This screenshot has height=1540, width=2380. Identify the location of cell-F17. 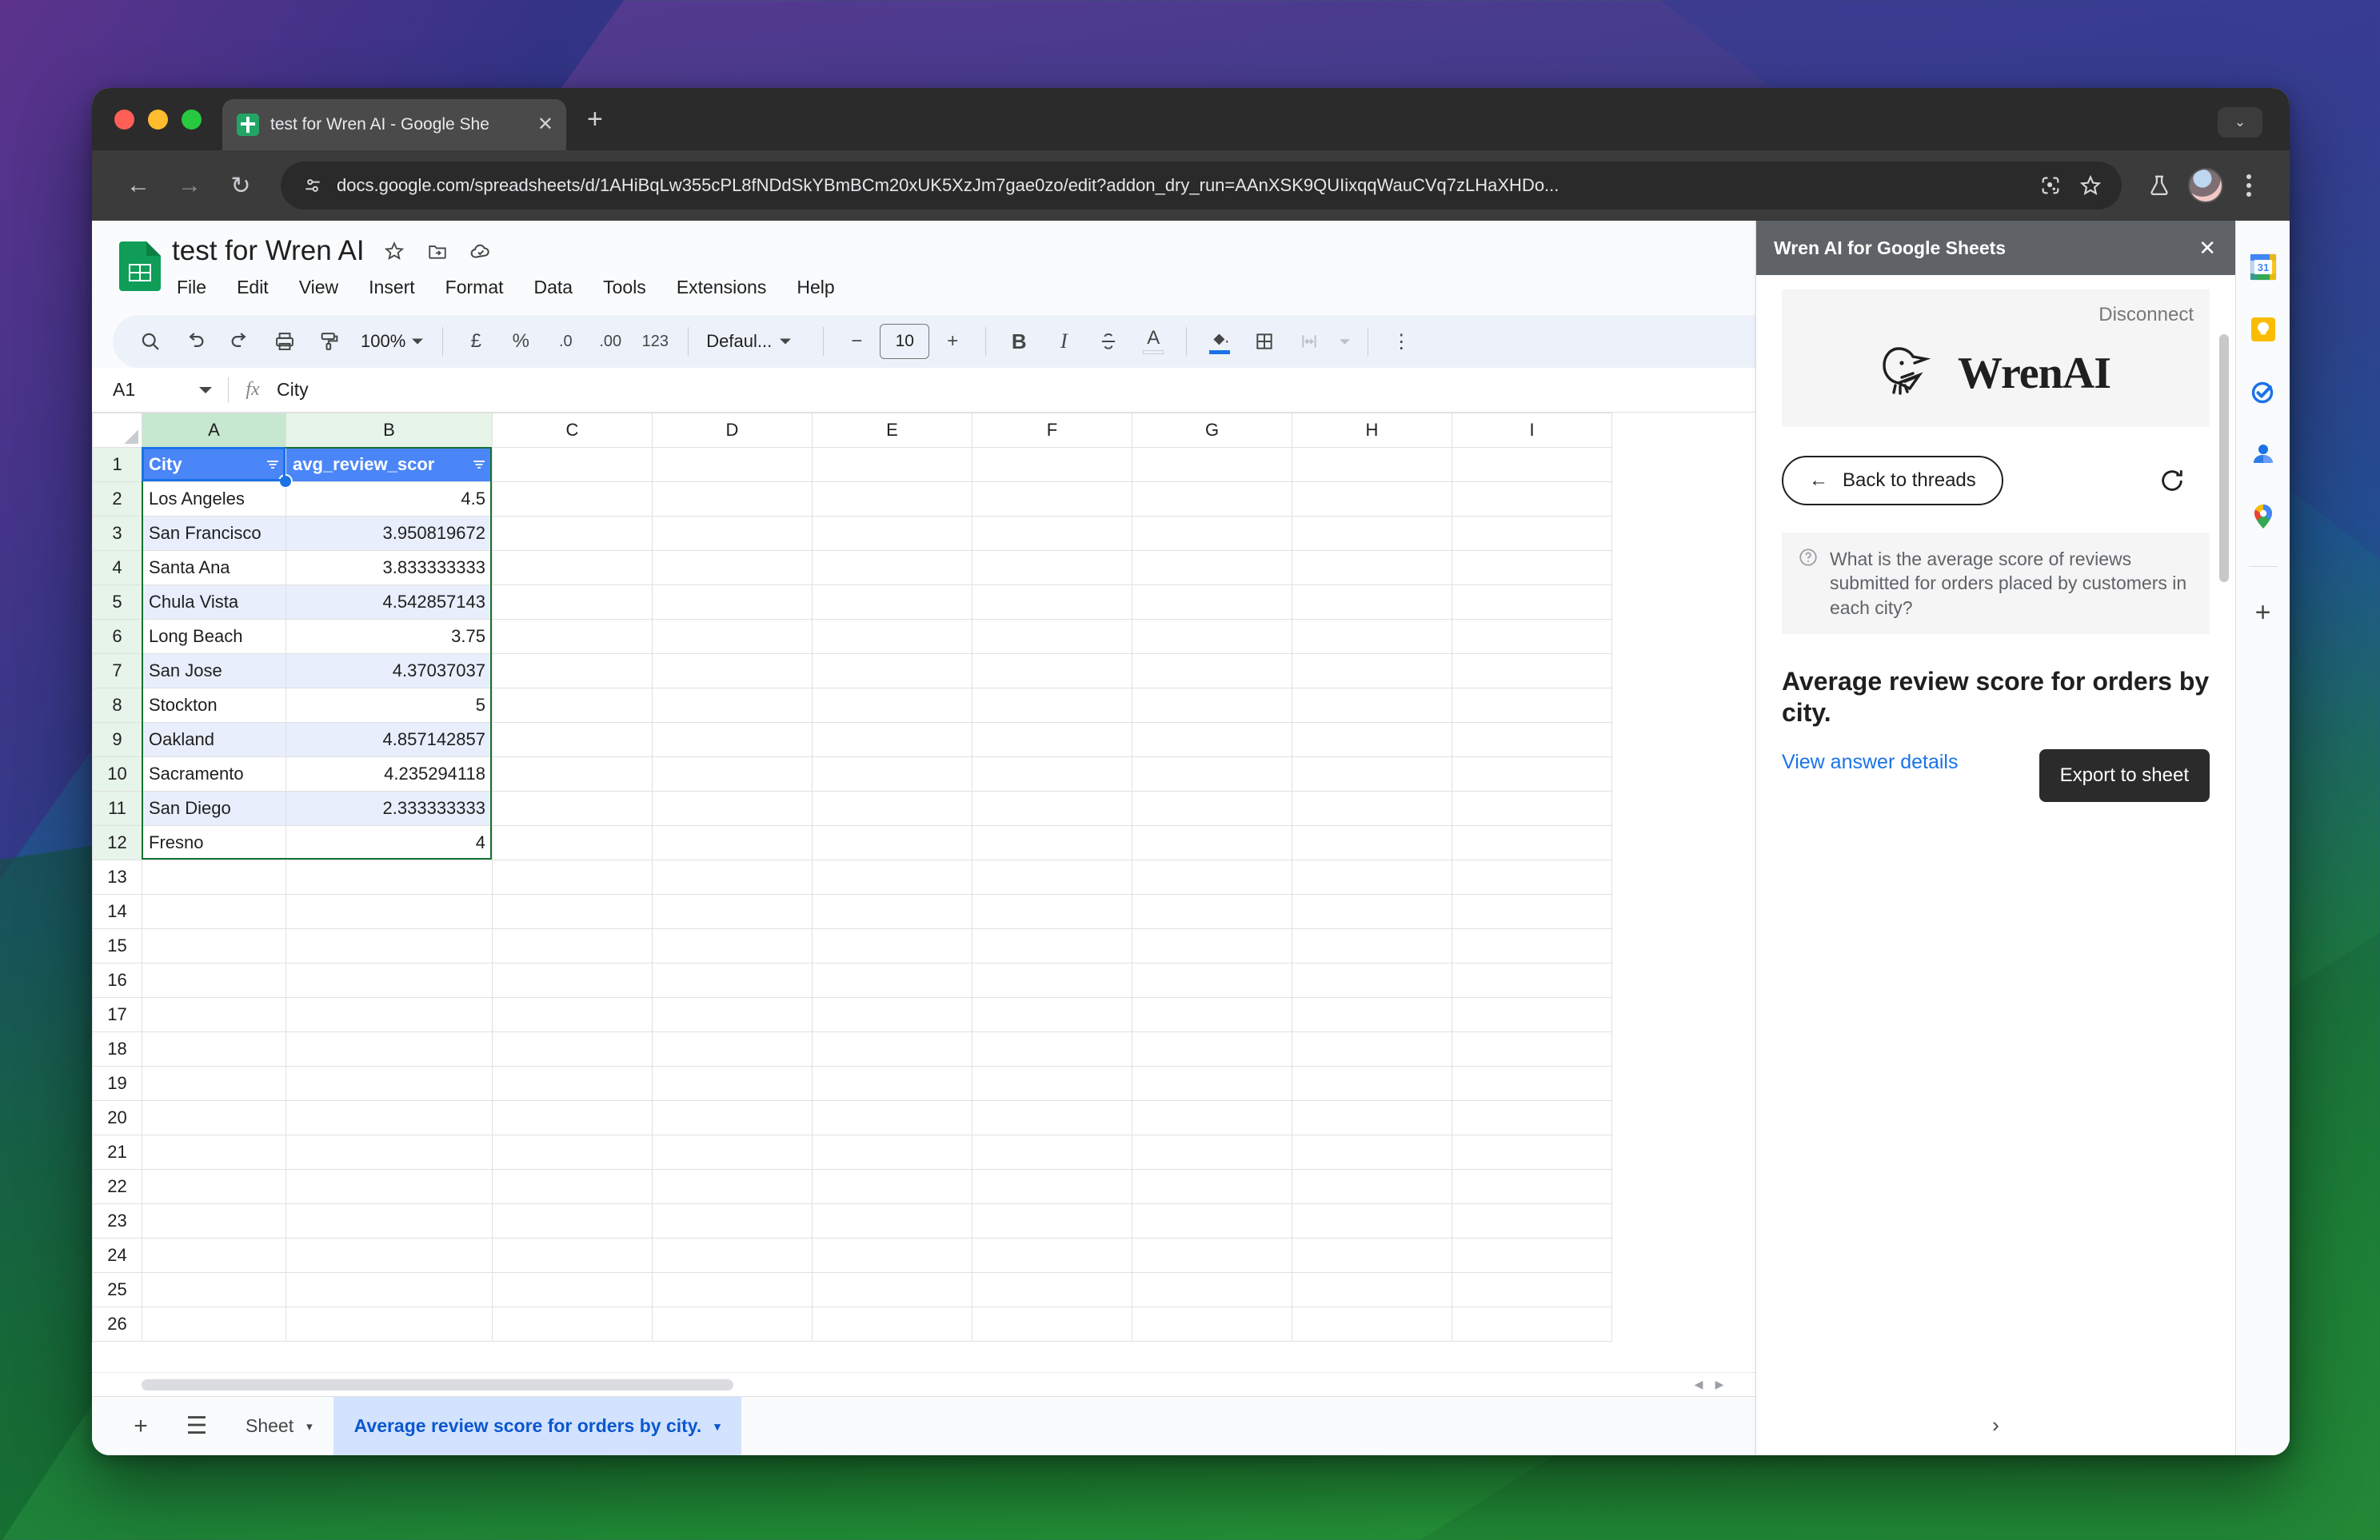
(1052, 1014).